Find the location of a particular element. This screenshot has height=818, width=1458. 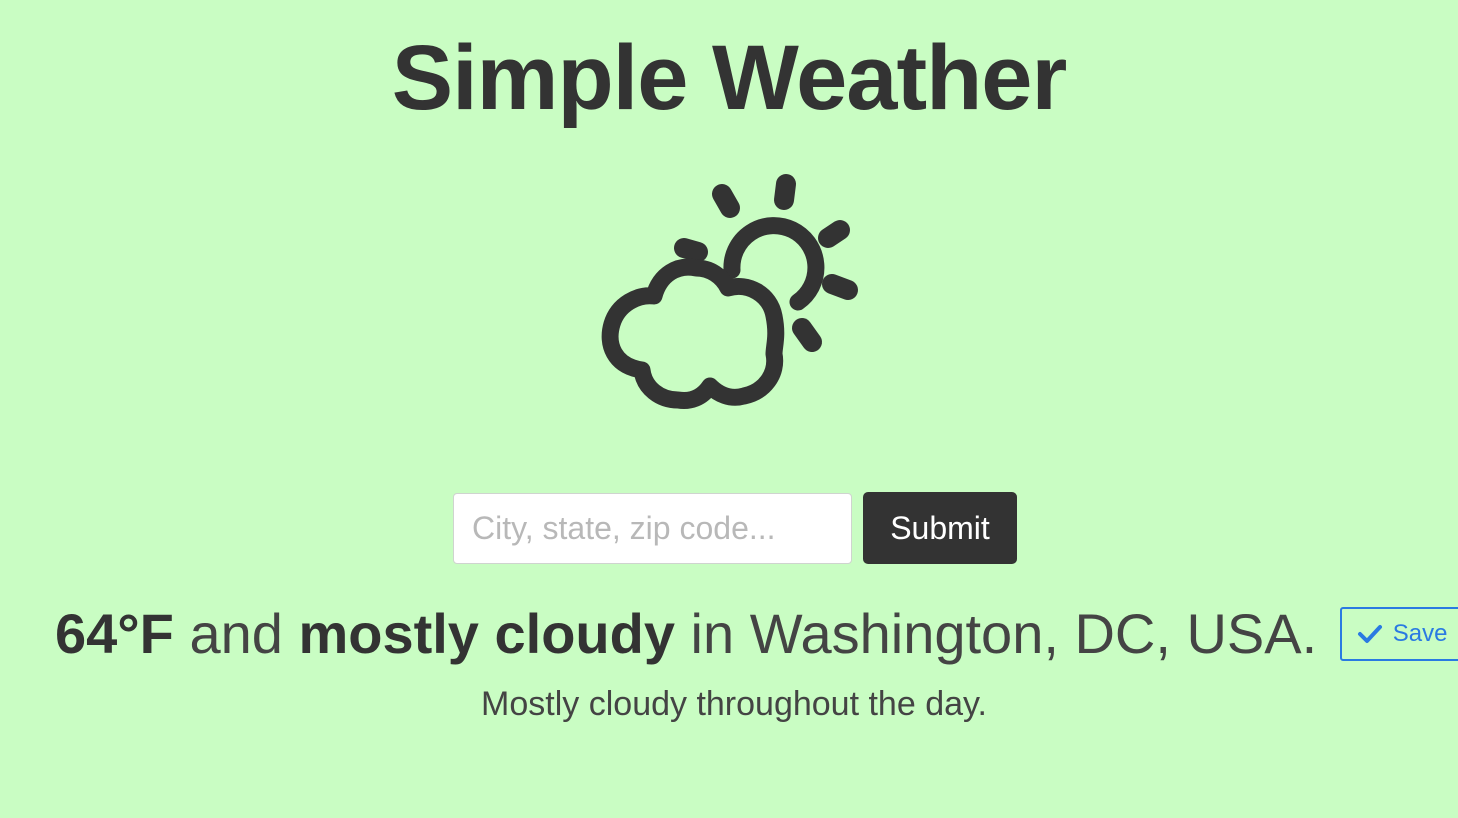

weather-description: Mostly cloudy throughout the day. is located at coordinates (734, 704).